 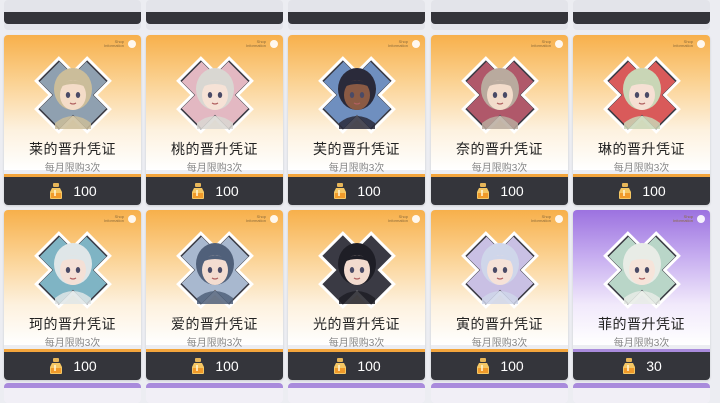 What do you see at coordinates (641, 149) in the screenshot?
I see `item-name: 琳的晋升凭证` at bounding box center [641, 149].